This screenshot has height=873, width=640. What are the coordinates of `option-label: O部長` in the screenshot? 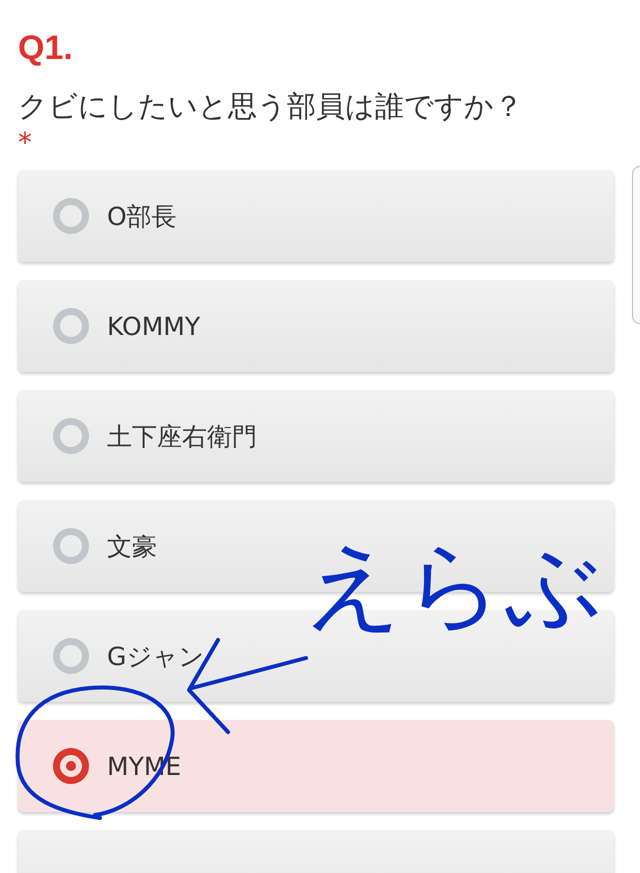 It's located at (142, 216).